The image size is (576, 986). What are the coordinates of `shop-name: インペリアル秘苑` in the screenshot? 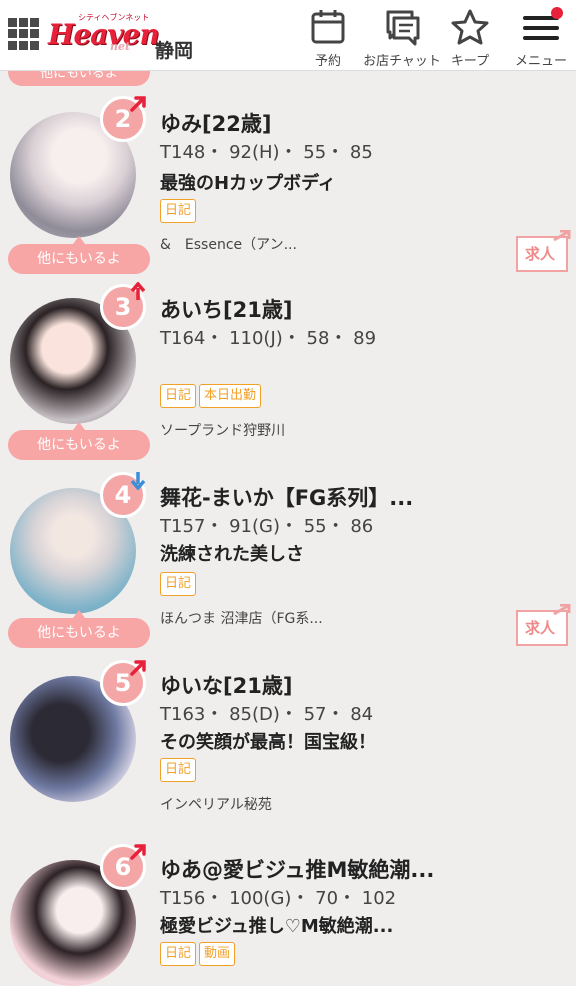 It's located at (216, 804).